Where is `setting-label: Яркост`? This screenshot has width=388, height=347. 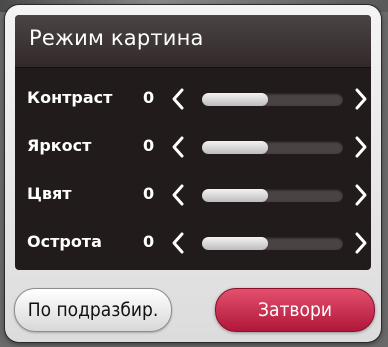 setting-label: Яркост is located at coordinates (59, 145).